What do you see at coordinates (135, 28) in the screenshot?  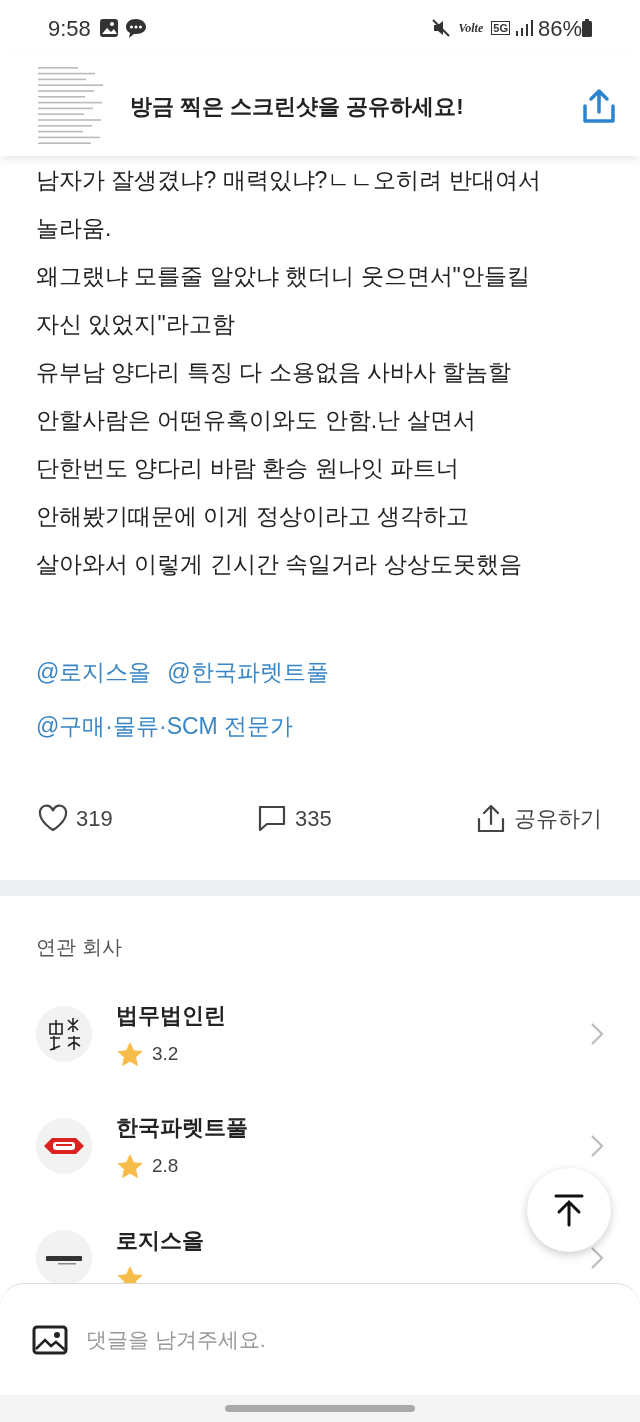 I see `chat-icon` at bounding box center [135, 28].